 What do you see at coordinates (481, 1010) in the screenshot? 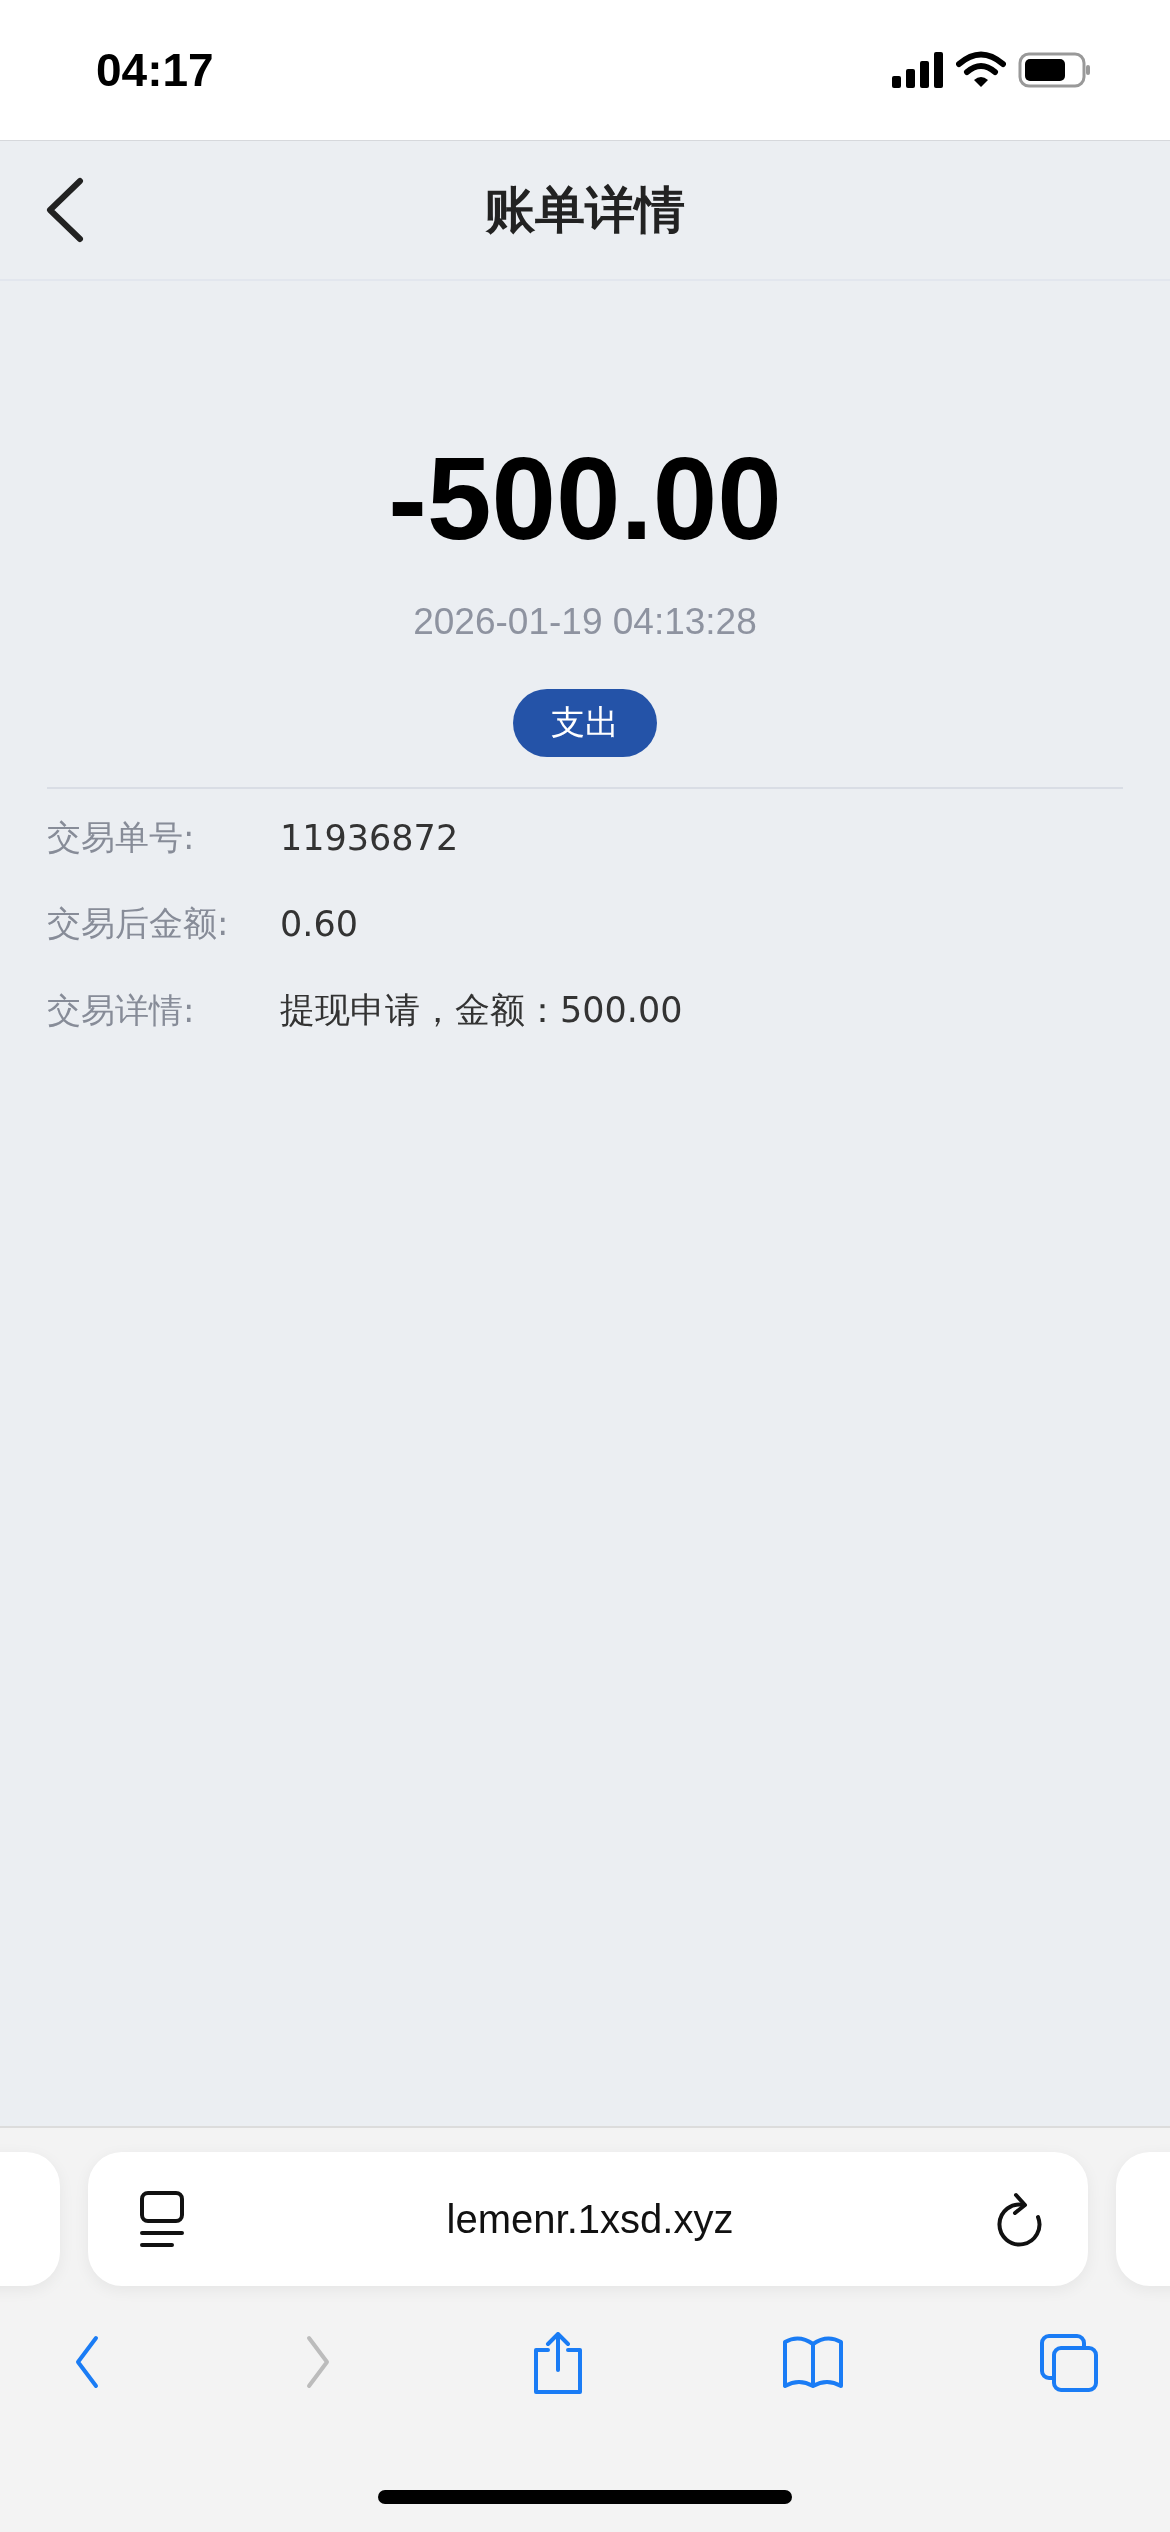
I see `detail-value: 提现申请，金额：500.00` at bounding box center [481, 1010].